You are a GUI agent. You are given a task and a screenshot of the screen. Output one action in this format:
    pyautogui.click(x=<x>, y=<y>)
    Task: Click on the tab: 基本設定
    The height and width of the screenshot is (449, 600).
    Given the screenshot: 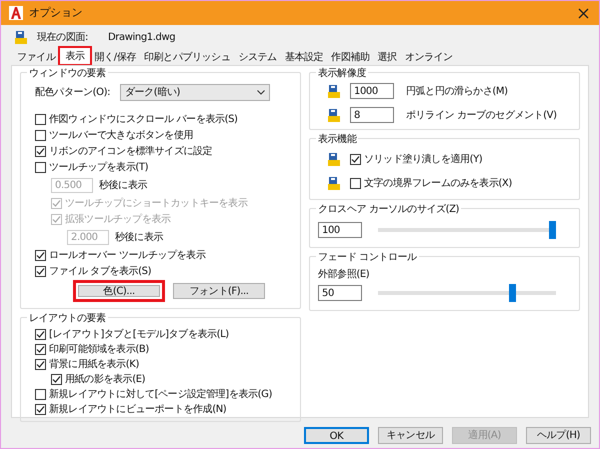 What is the action you would take?
    pyautogui.click(x=304, y=57)
    